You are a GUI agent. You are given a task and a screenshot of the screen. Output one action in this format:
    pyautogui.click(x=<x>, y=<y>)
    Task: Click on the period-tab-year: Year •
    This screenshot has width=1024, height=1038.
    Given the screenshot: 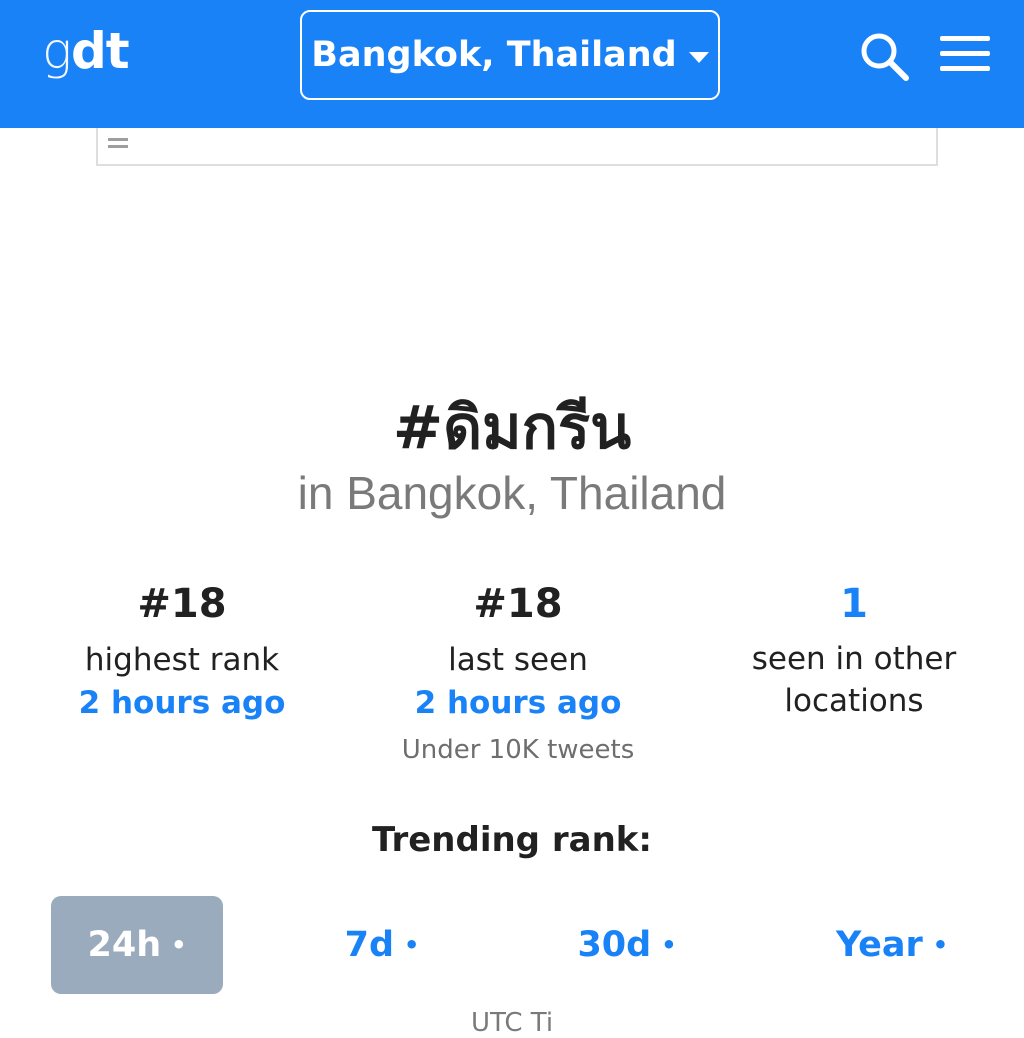 What is the action you would take?
    pyautogui.click(x=892, y=945)
    